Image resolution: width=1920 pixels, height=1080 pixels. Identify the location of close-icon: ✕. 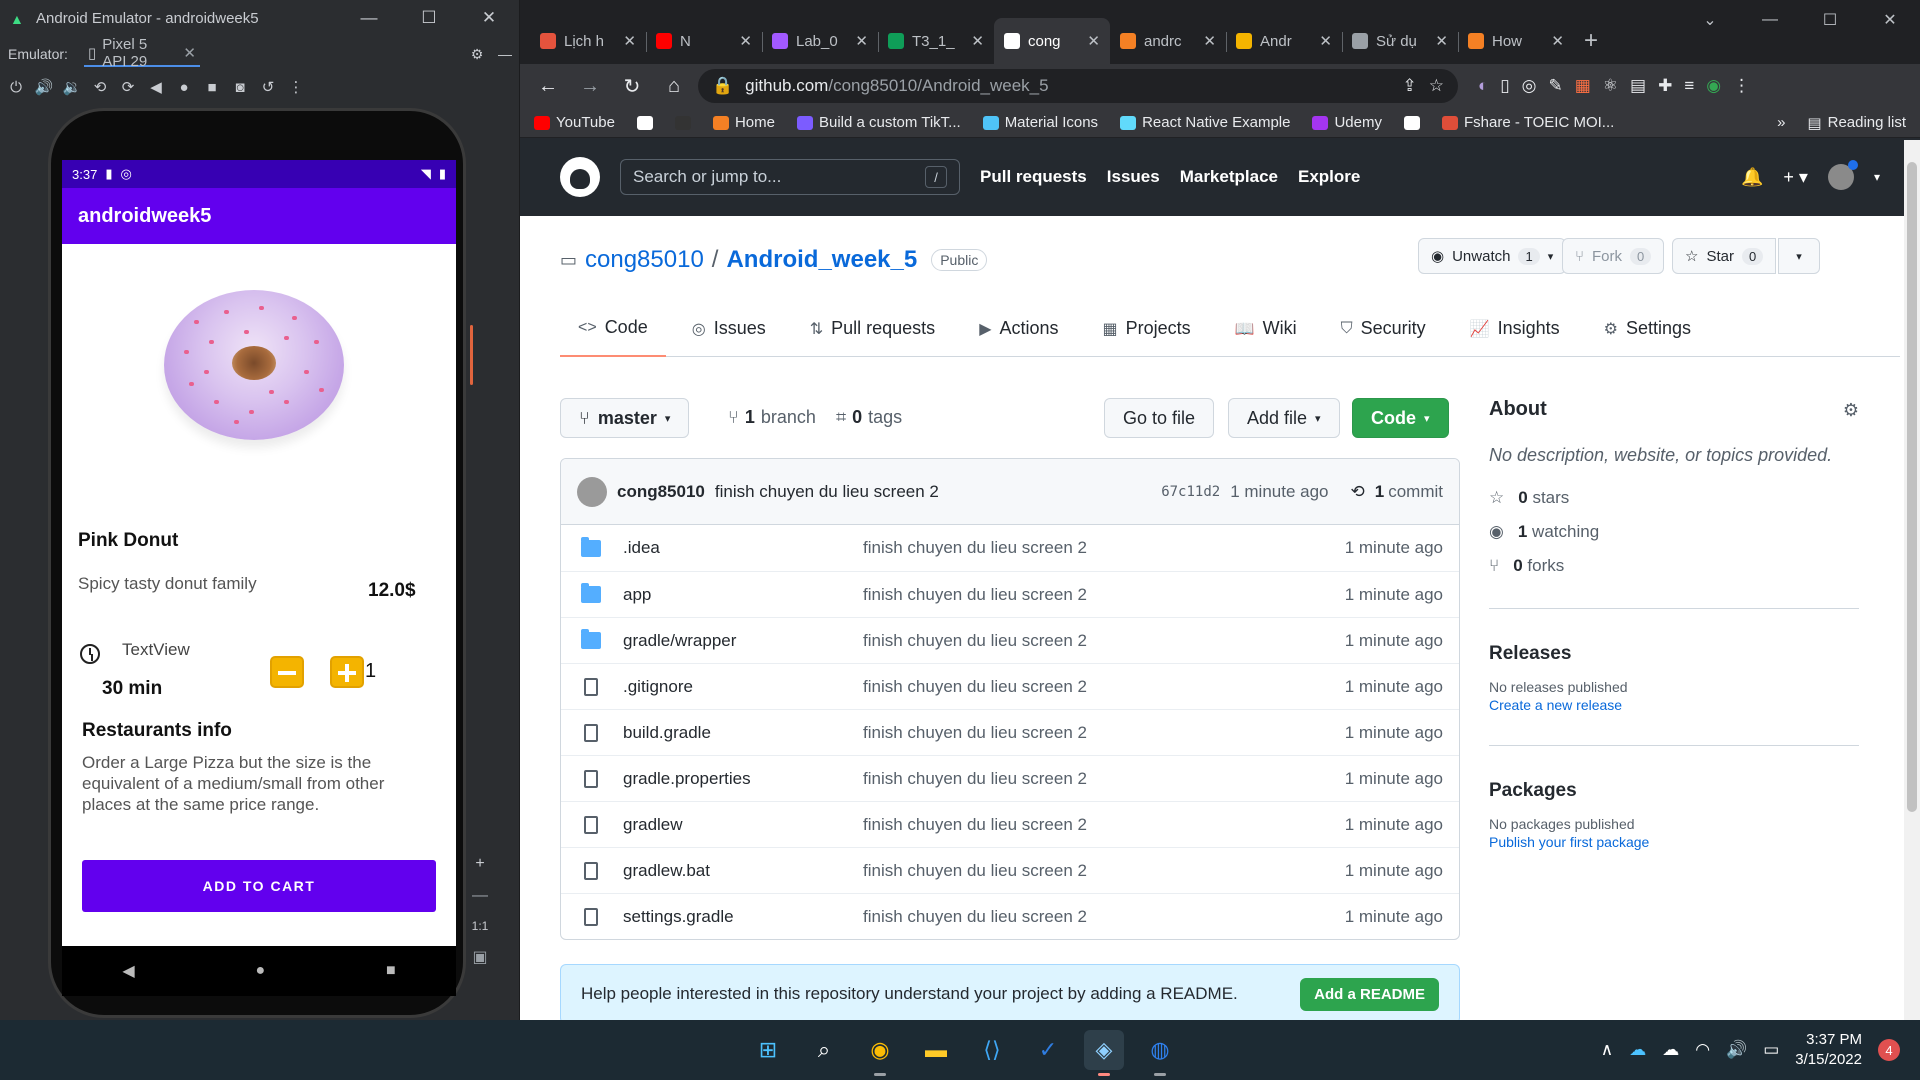
(489, 18).